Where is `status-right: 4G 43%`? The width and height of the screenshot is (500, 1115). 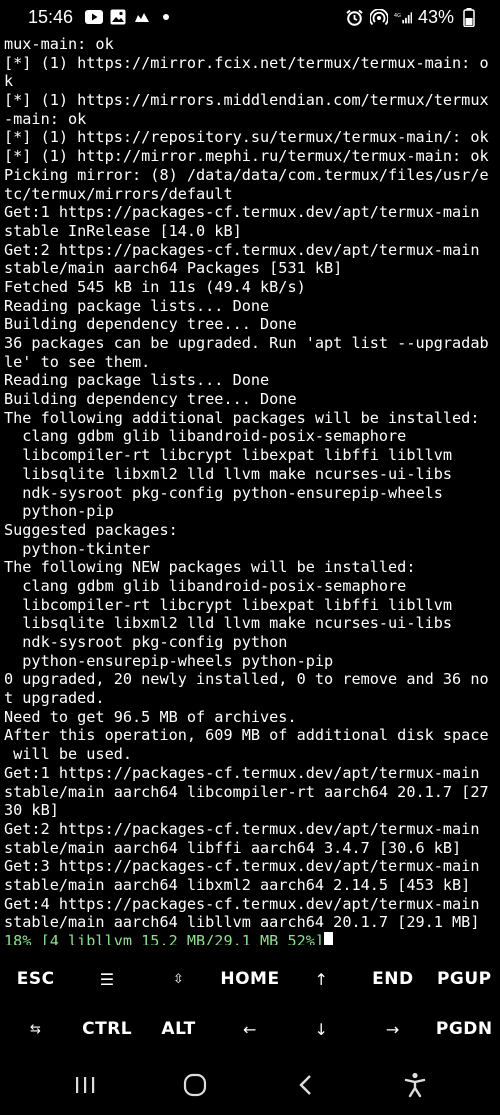
status-right: 4G 43% is located at coordinates (412, 17).